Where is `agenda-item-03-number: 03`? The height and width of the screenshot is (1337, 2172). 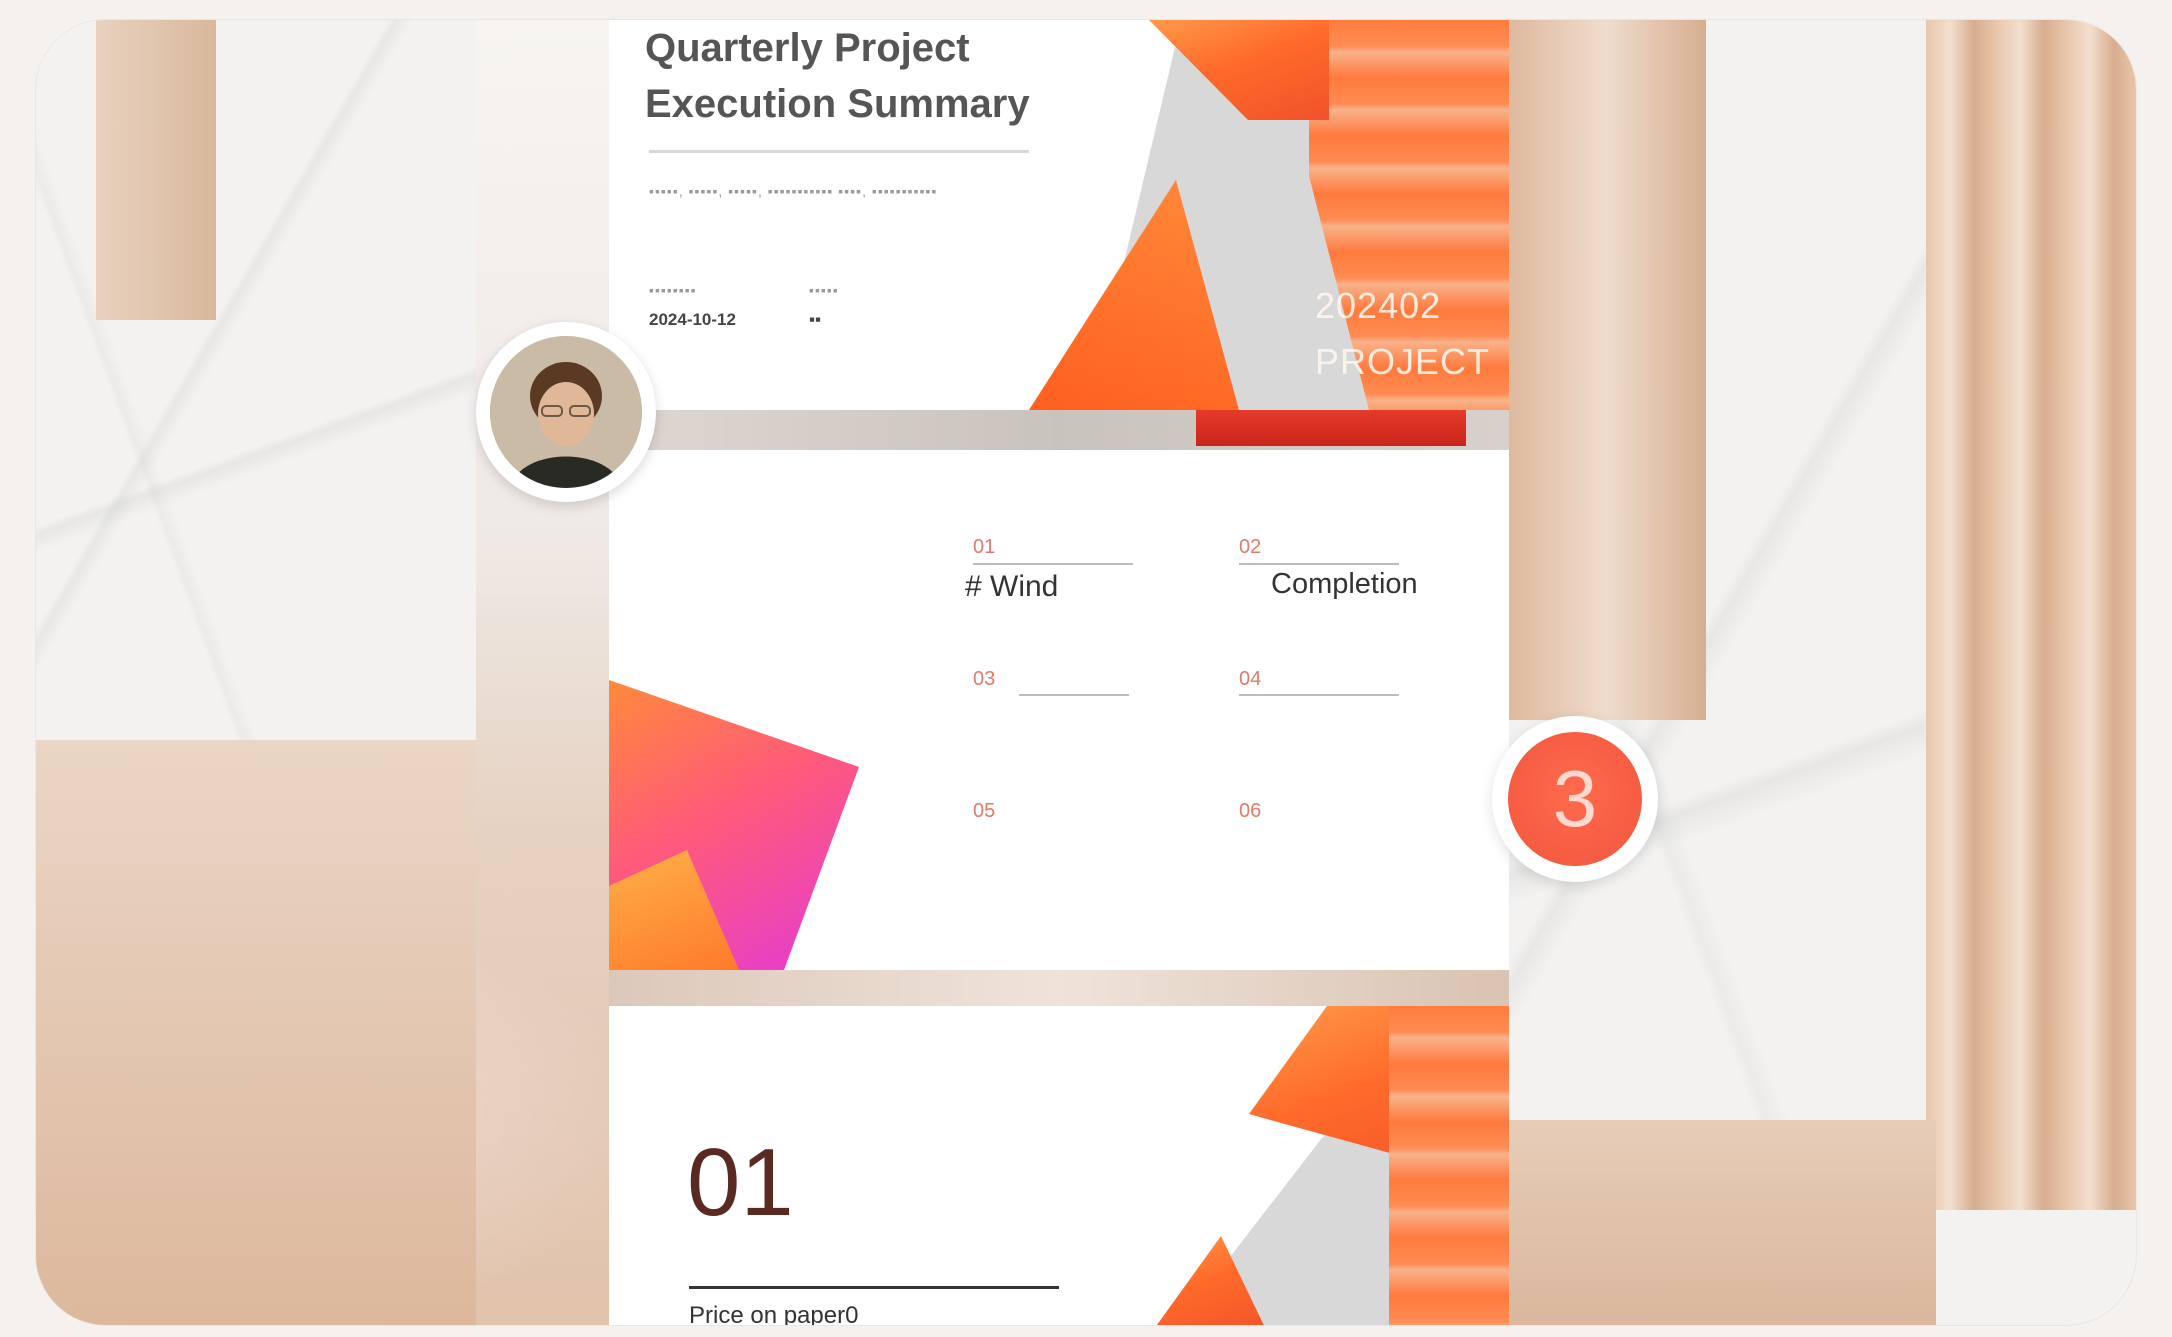
agenda-item-03-number: 03 is located at coordinates (984, 679).